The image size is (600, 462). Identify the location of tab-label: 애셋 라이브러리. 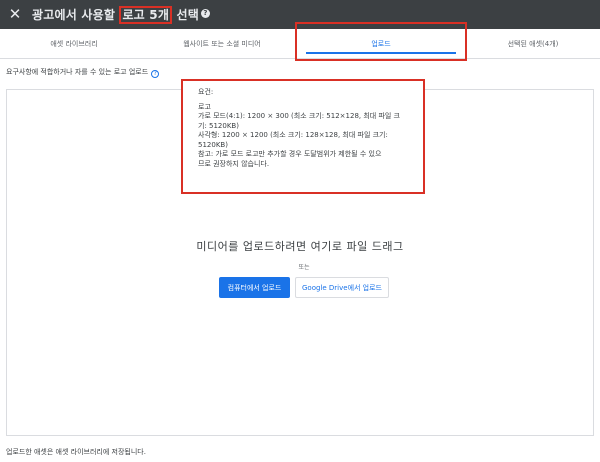
(74, 44).